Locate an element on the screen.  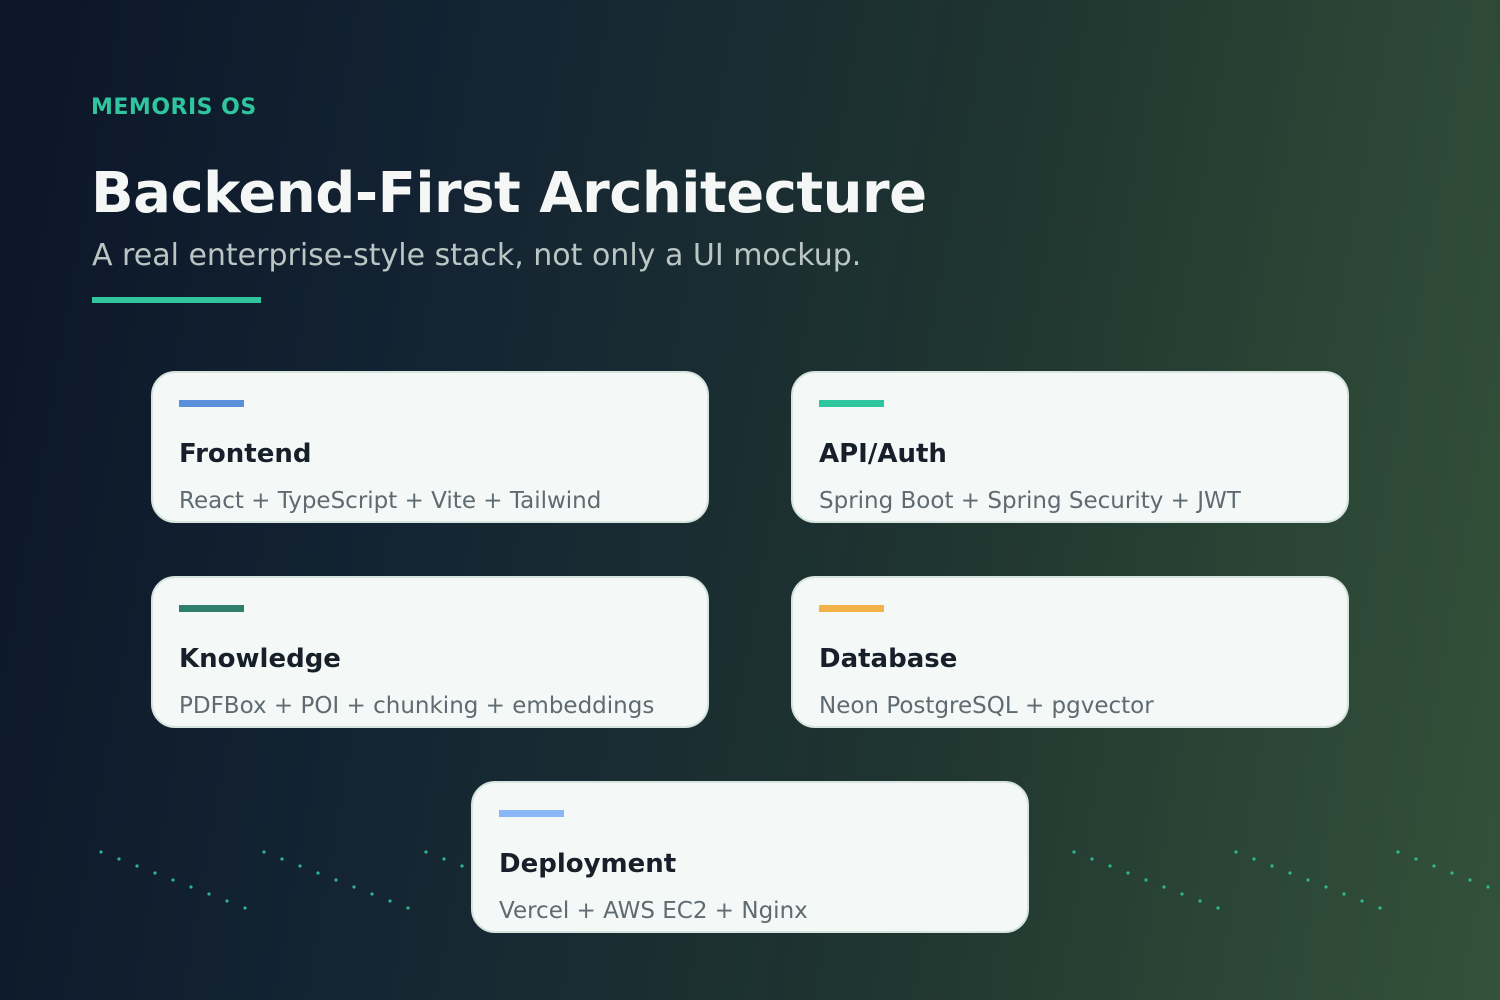
card-description: Spring Boot + Spring Security + JWT is located at coordinates (1030, 501).